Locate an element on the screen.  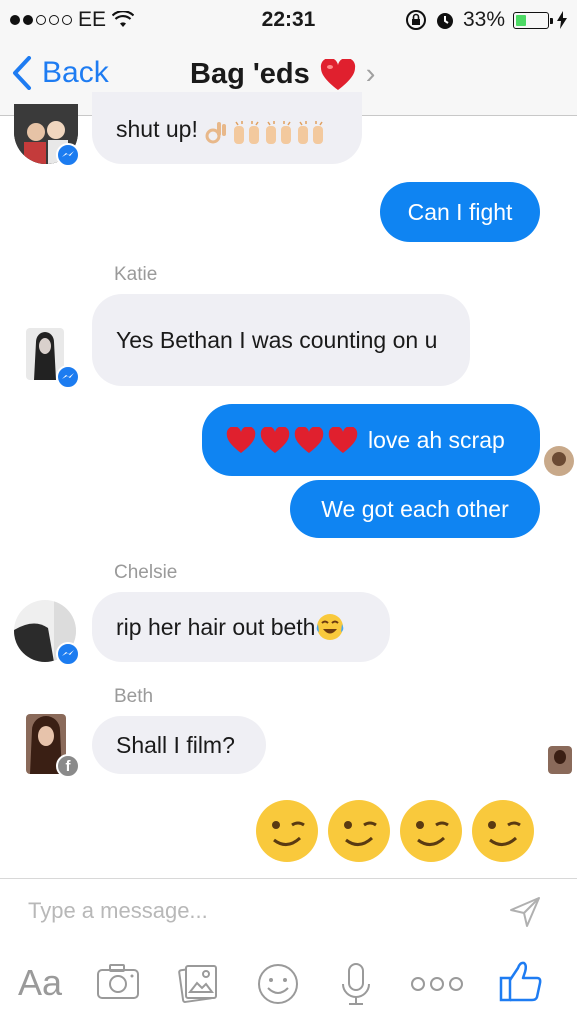
sender-name: Beth is located at coordinates (134, 696).